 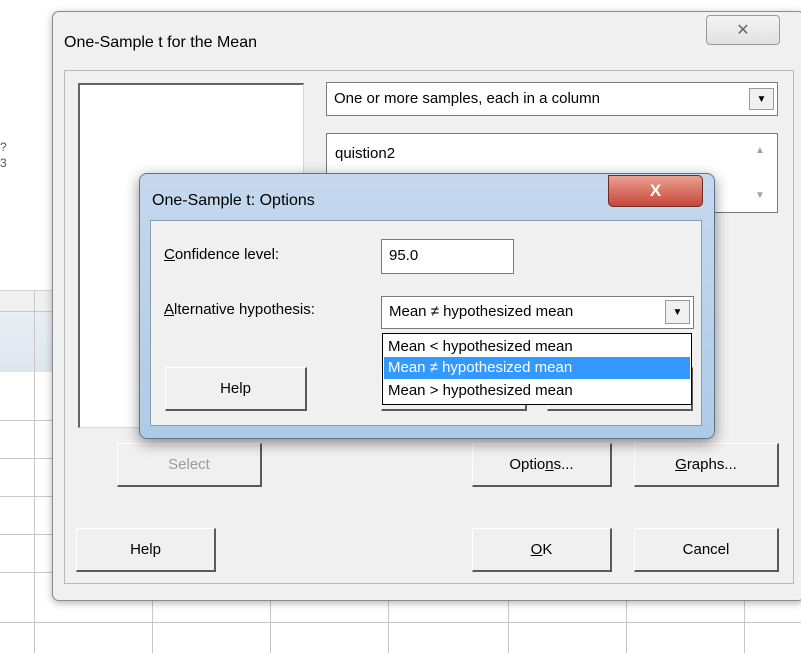 I want to click on close-icon: ✕, so click(x=743, y=30).